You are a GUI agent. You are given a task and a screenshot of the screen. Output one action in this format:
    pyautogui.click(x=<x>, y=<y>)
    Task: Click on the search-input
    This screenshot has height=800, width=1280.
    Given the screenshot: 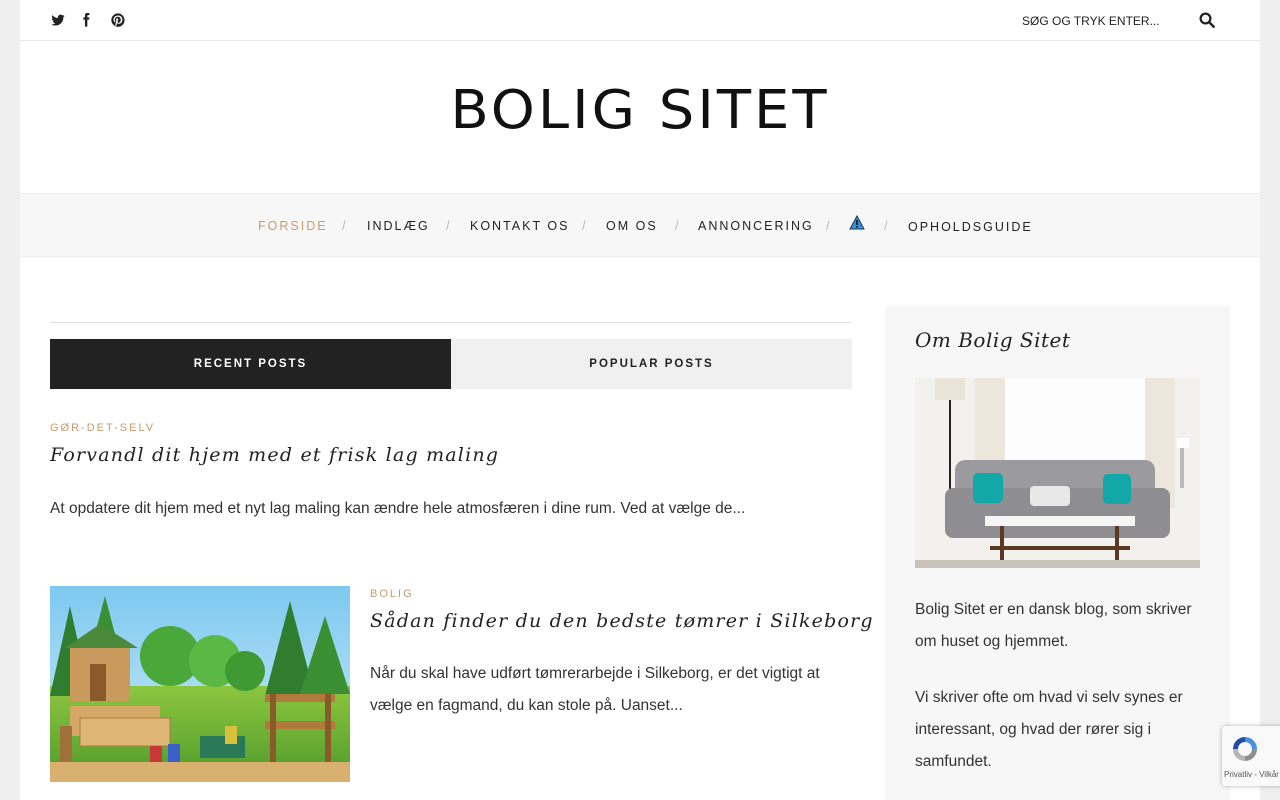 What is the action you would take?
    pyautogui.click(x=1107, y=21)
    